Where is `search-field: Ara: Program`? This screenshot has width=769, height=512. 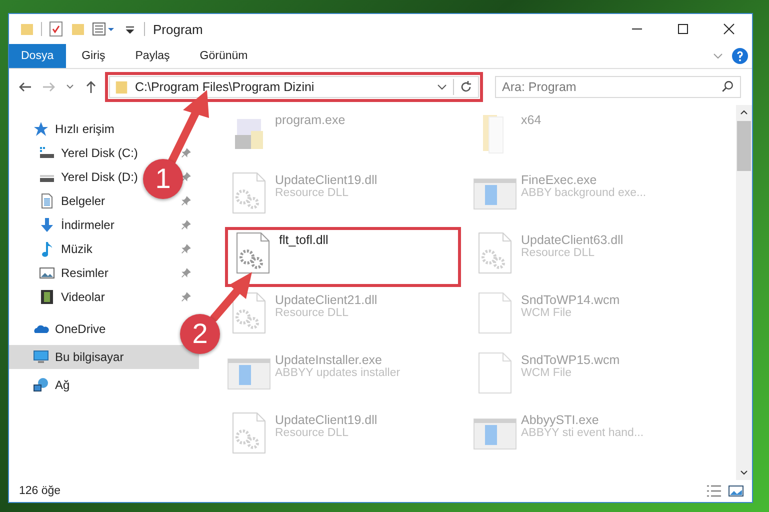 search-field: Ara: Program is located at coordinates (618, 87).